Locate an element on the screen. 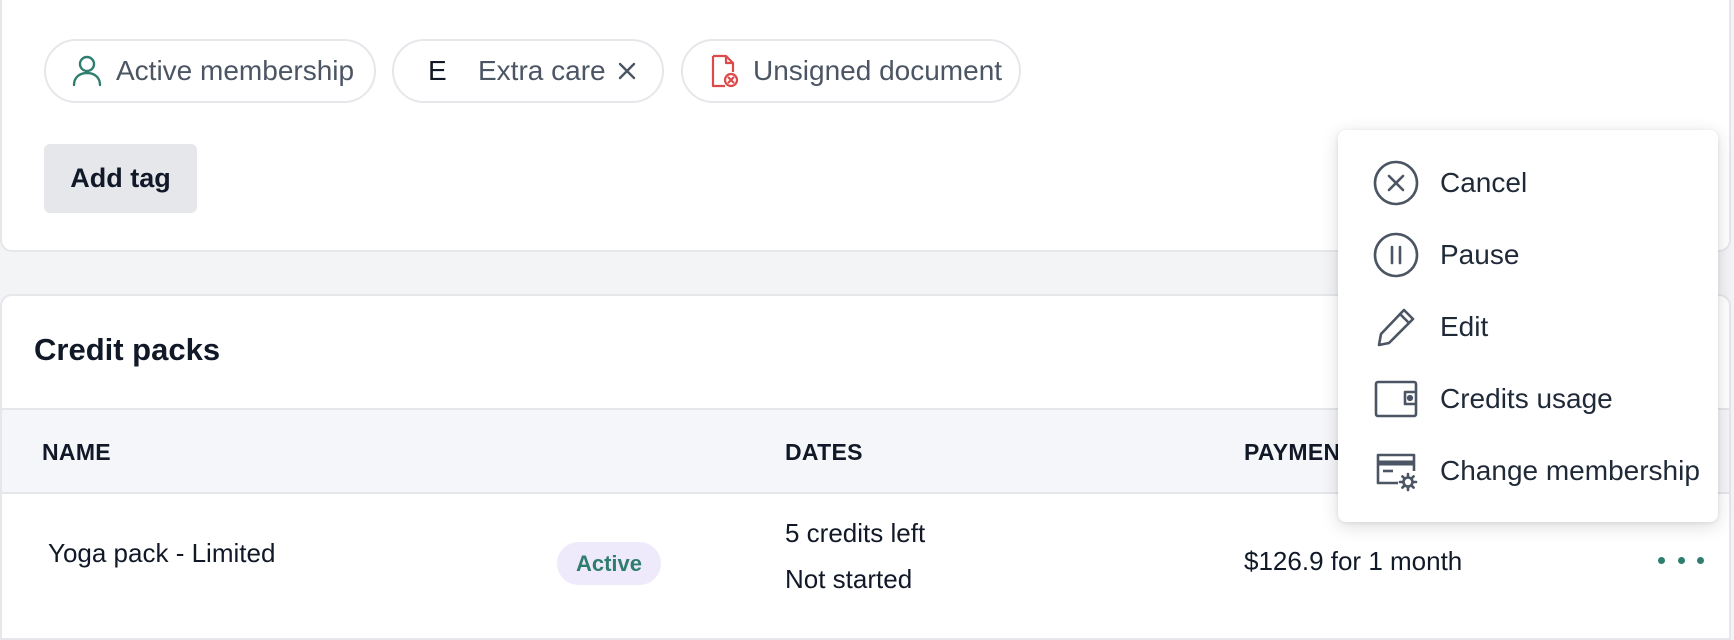  menu-item-edit: Edit is located at coordinates (1528, 327).